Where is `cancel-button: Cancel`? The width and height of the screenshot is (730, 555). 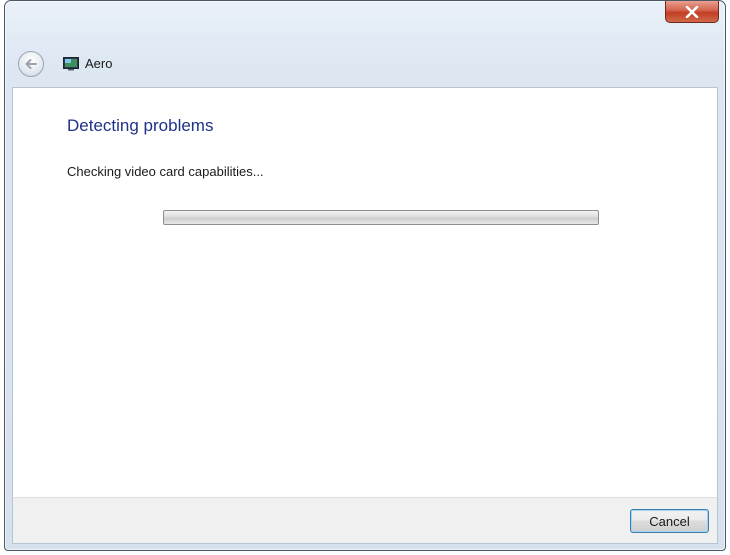 cancel-button: Cancel is located at coordinates (669, 521).